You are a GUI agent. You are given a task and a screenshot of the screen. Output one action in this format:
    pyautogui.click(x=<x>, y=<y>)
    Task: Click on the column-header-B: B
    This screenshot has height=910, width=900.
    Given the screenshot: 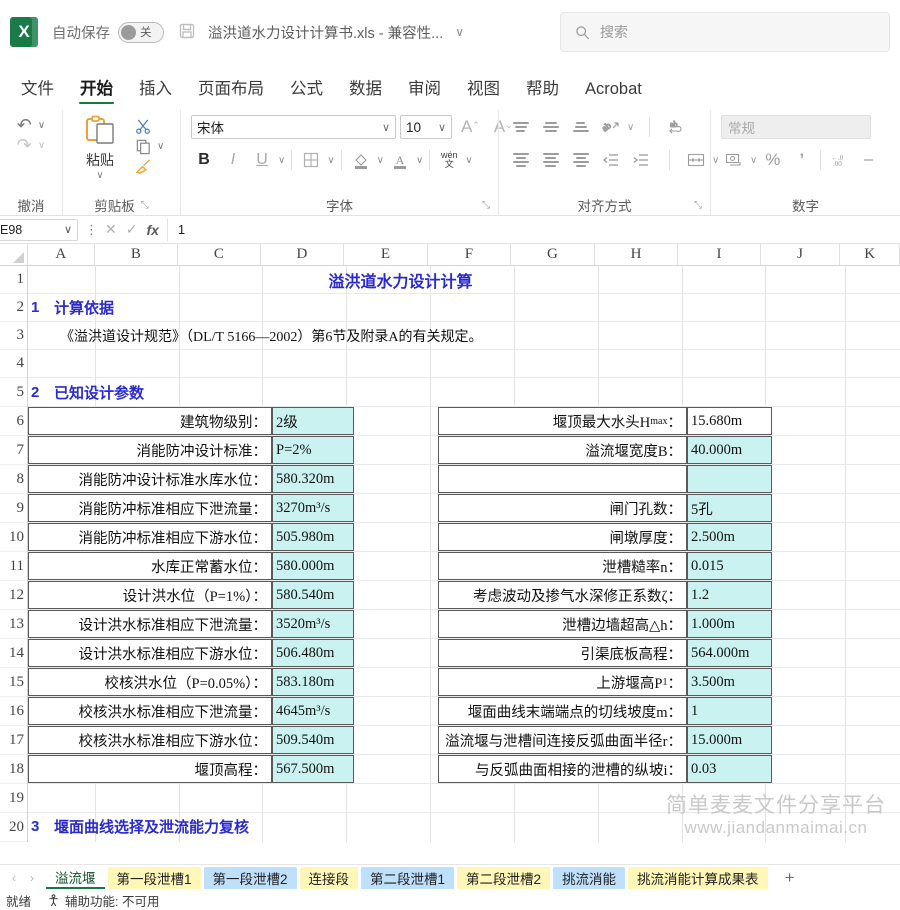 What is the action you would take?
    pyautogui.click(x=137, y=254)
    